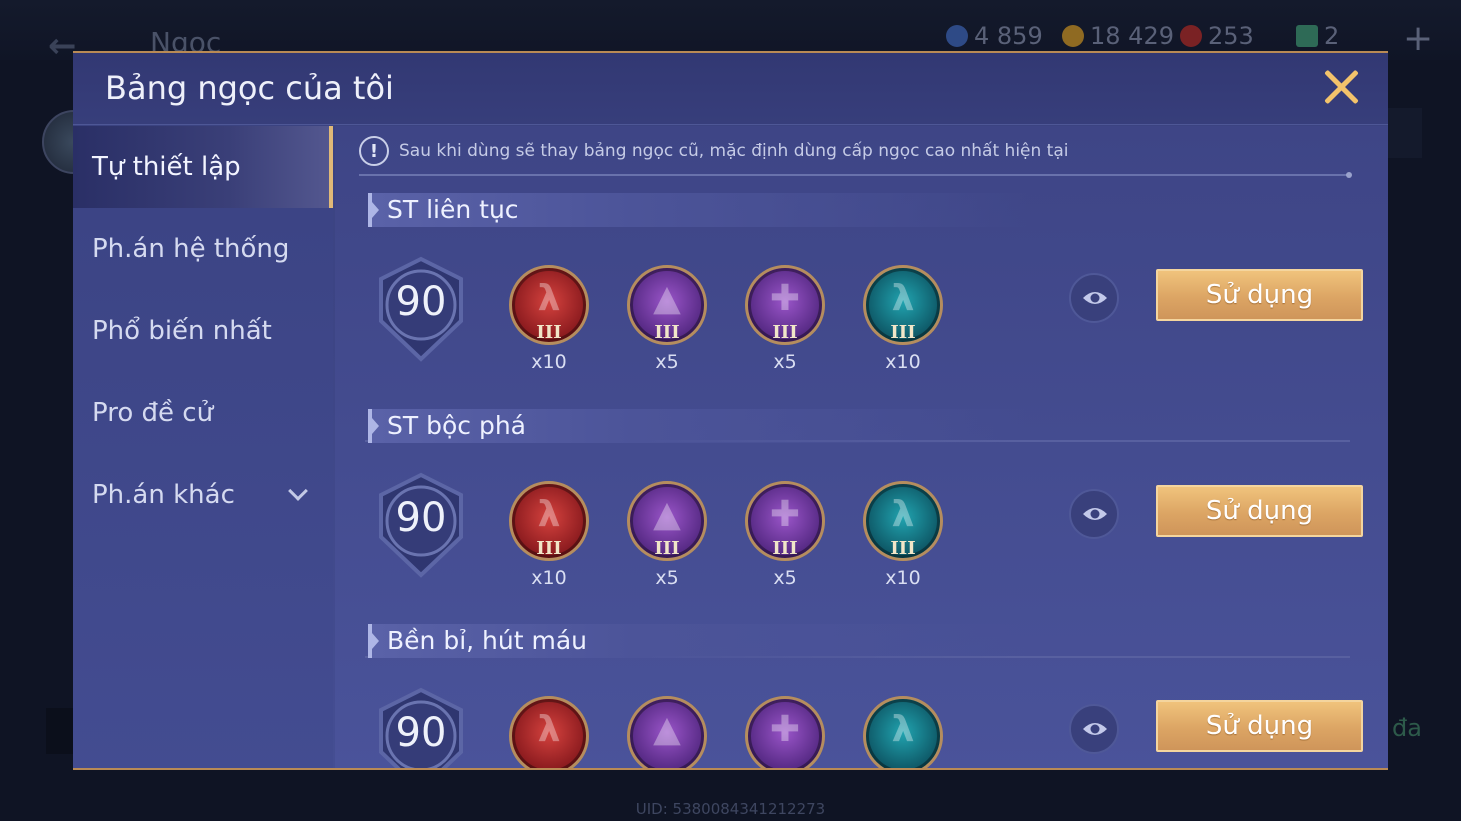 The image size is (1461, 821). Describe the element at coordinates (153, 413) in the screenshot. I see `sidebar-item-label: Pro đề cử` at that location.